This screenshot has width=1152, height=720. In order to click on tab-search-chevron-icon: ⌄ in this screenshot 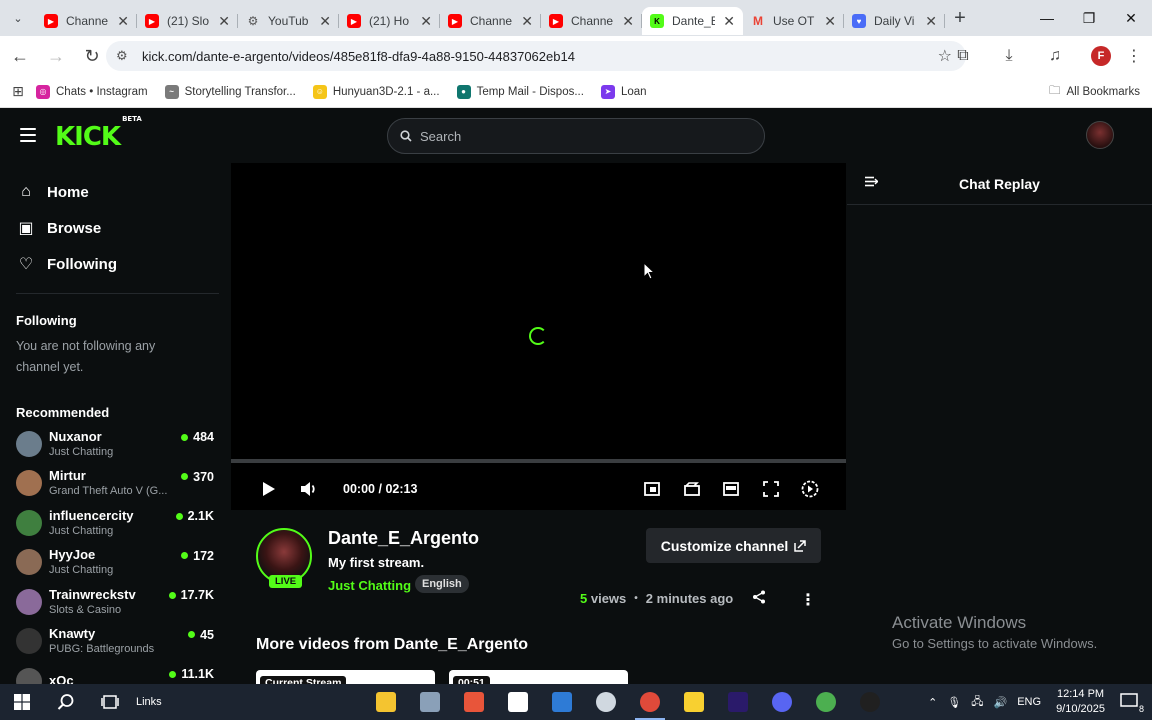, I will do `click(18, 18)`.